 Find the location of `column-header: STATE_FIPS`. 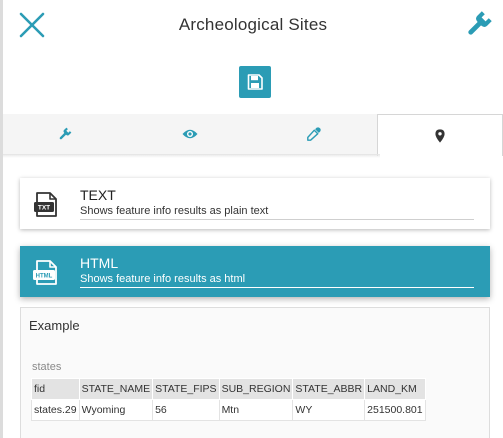

column-header: STATE_FIPS is located at coordinates (186, 389).